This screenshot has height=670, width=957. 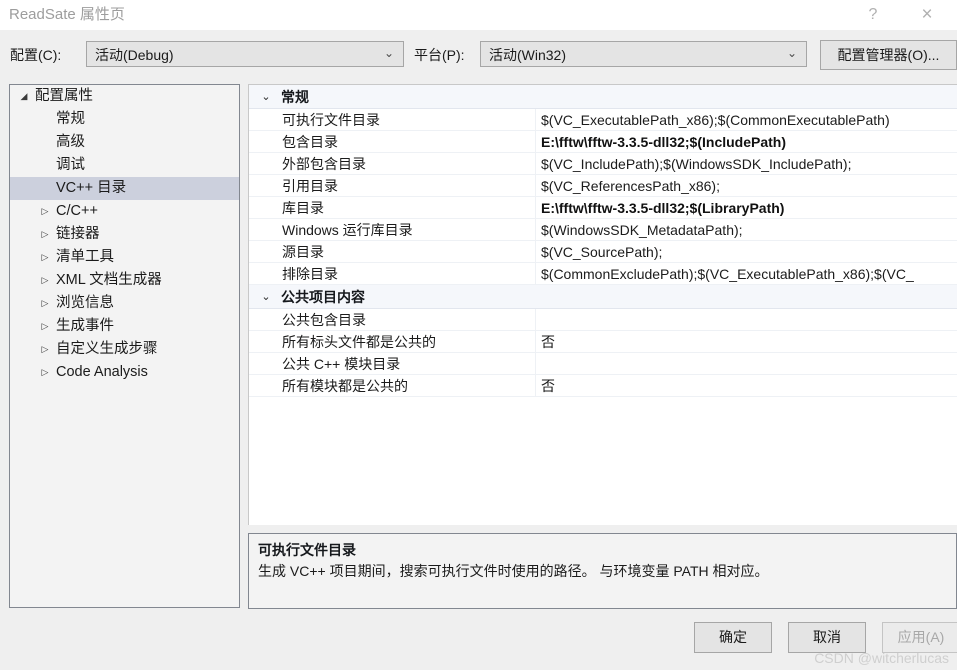 What do you see at coordinates (749, 230) in the screenshot?
I see `property-value: $(WindowsSDK_MetadataPath);` at bounding box center [749, 230].